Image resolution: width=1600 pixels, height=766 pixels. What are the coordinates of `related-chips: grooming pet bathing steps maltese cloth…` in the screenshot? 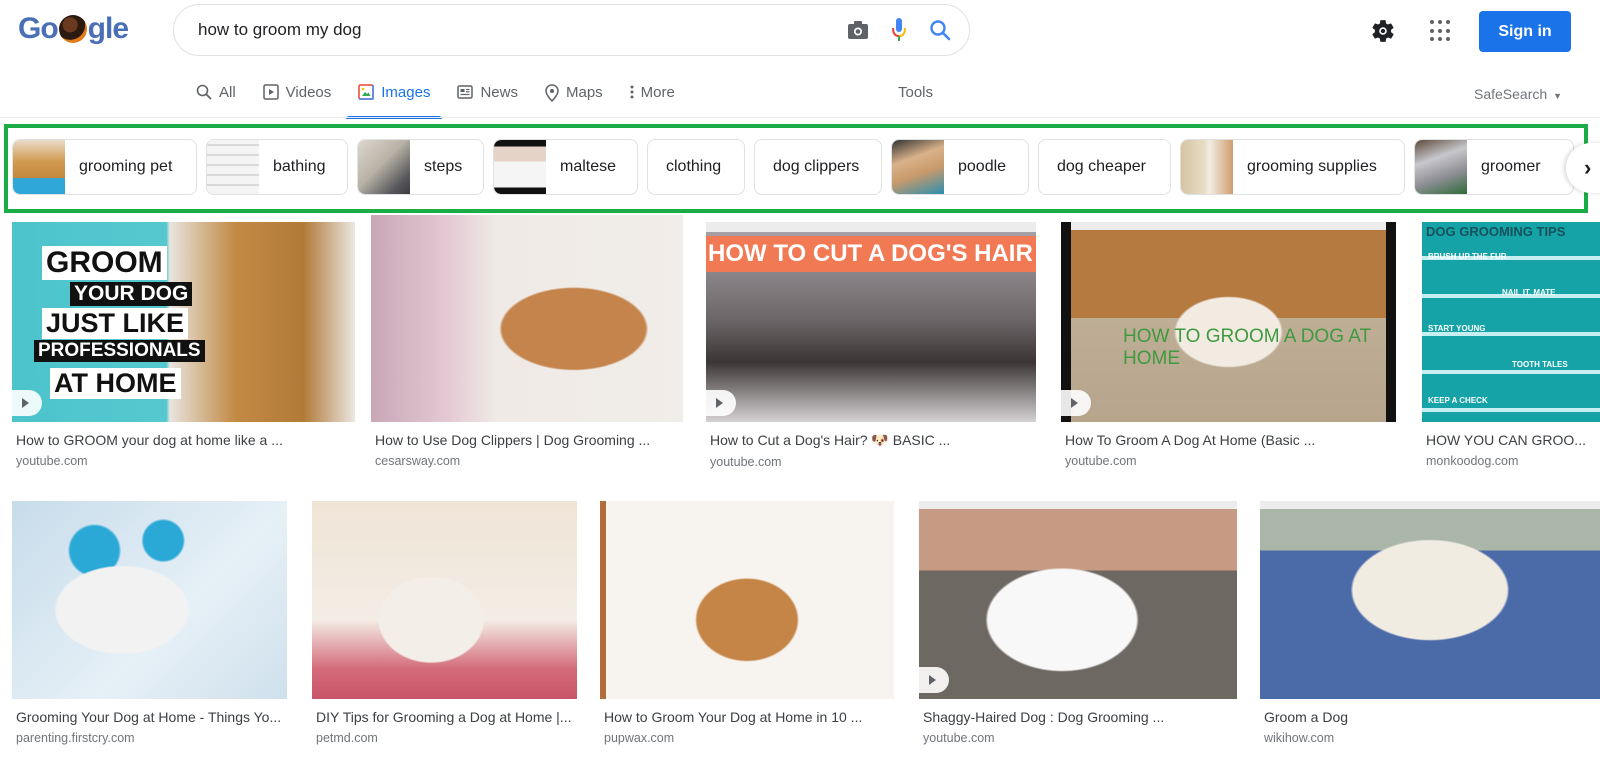 It's located at (802, 167).